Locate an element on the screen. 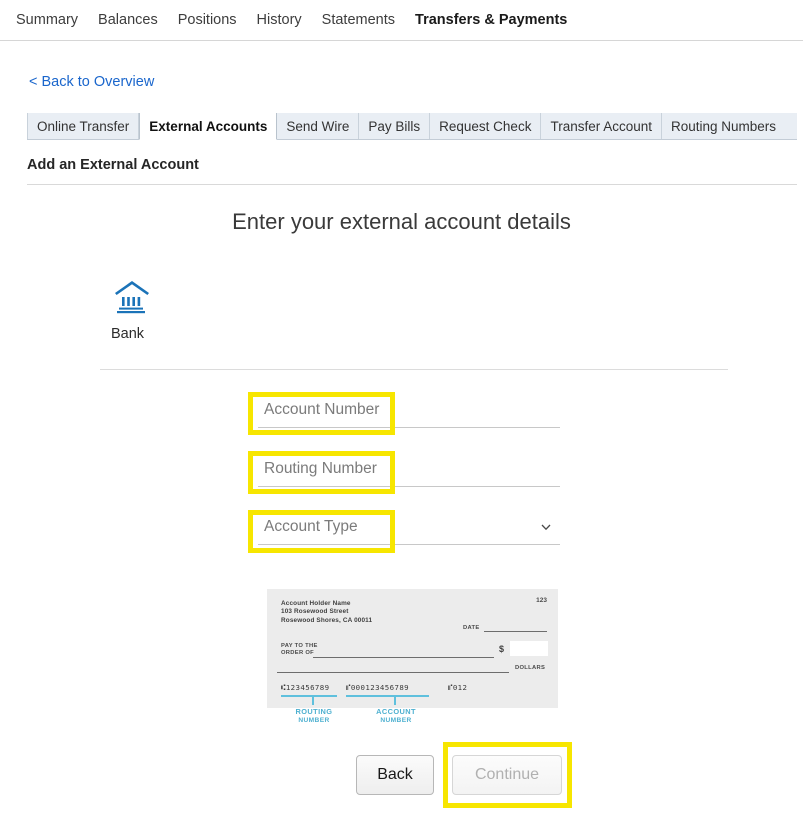 This screenshot has height=829, width=803. topnav-item-transfers-and-payments: Transfers & Payments is located at coordinates (491, 20).